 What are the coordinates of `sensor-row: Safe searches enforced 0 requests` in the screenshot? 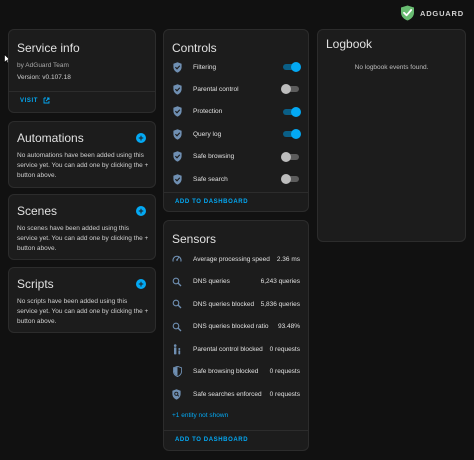 It's located at (236, 394).